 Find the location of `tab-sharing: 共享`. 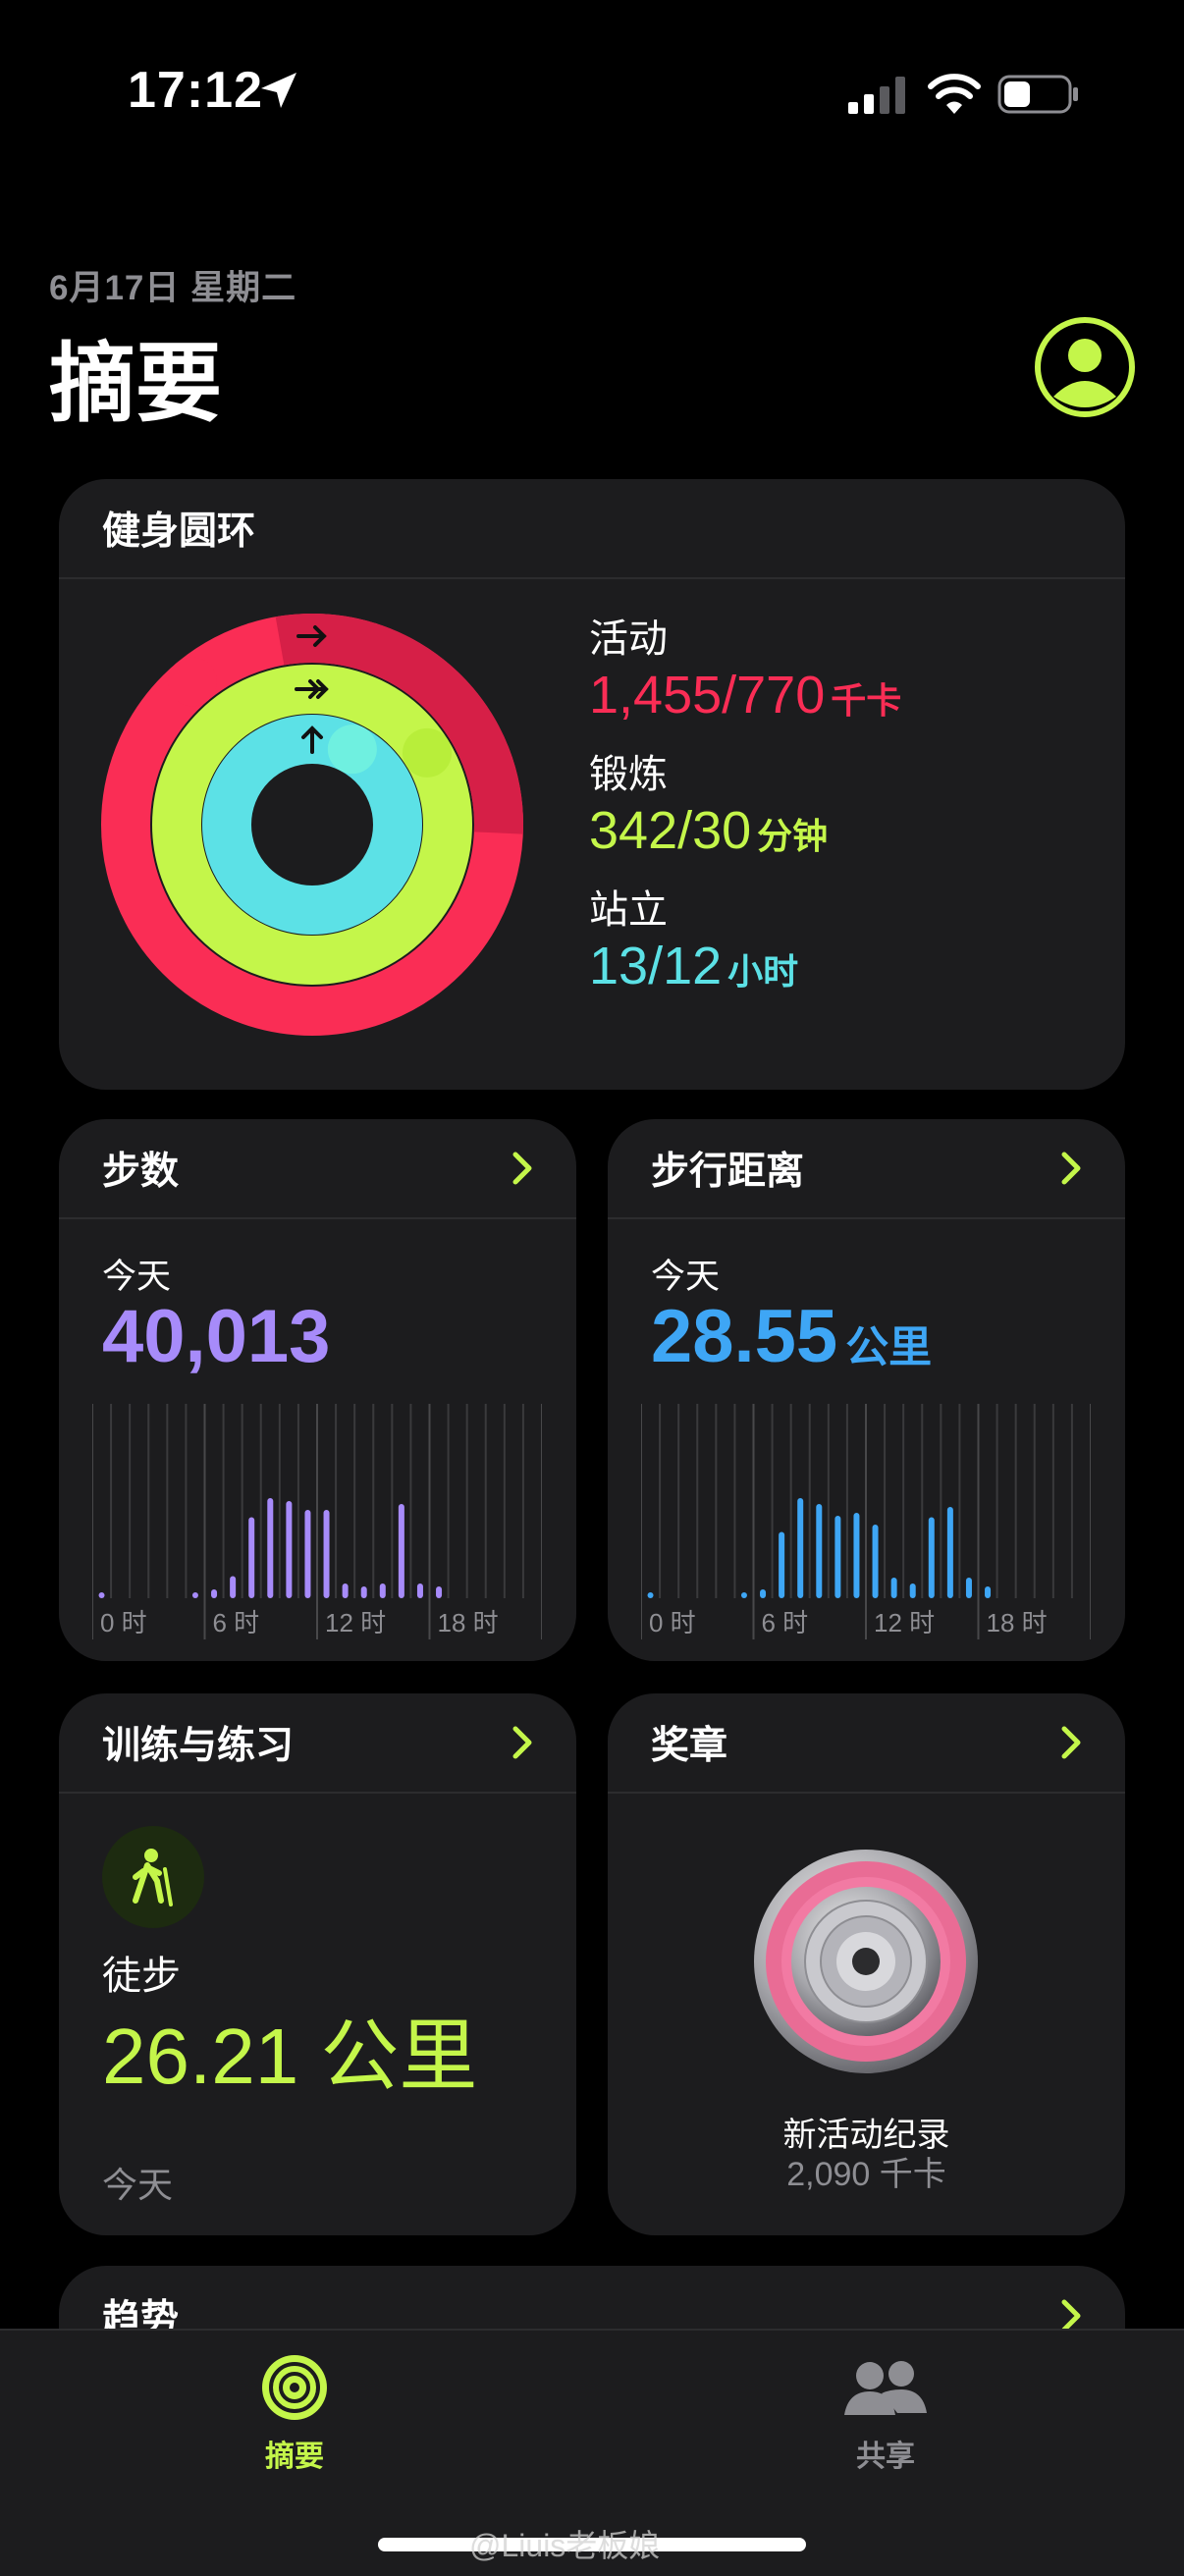

tab-sharing: 共享 is located at coordinates (886, 2413).